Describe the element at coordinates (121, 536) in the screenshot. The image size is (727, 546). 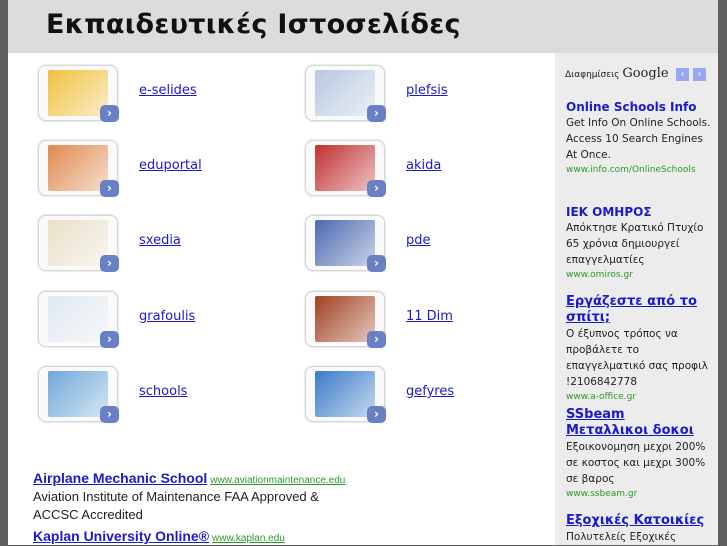
I see `ad-title-link: Kaplan University Online®` at that location.